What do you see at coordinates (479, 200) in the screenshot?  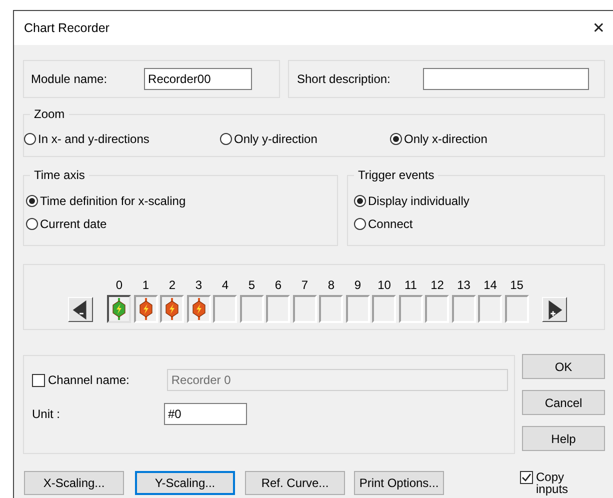 I see `radio-option: Display individually` at bounding box center [479, 200].